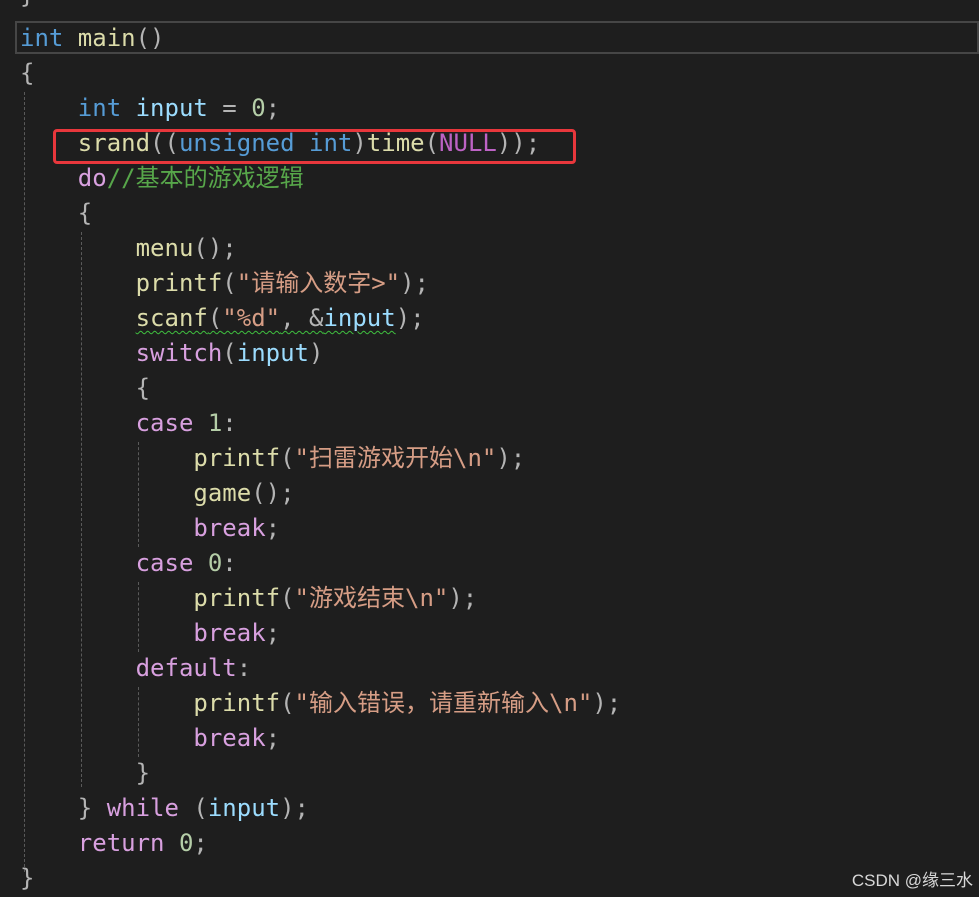 Image resolution: width=979 pixels, height=897 pixels. I want to click on token-ctl: default, so click(186, 668).